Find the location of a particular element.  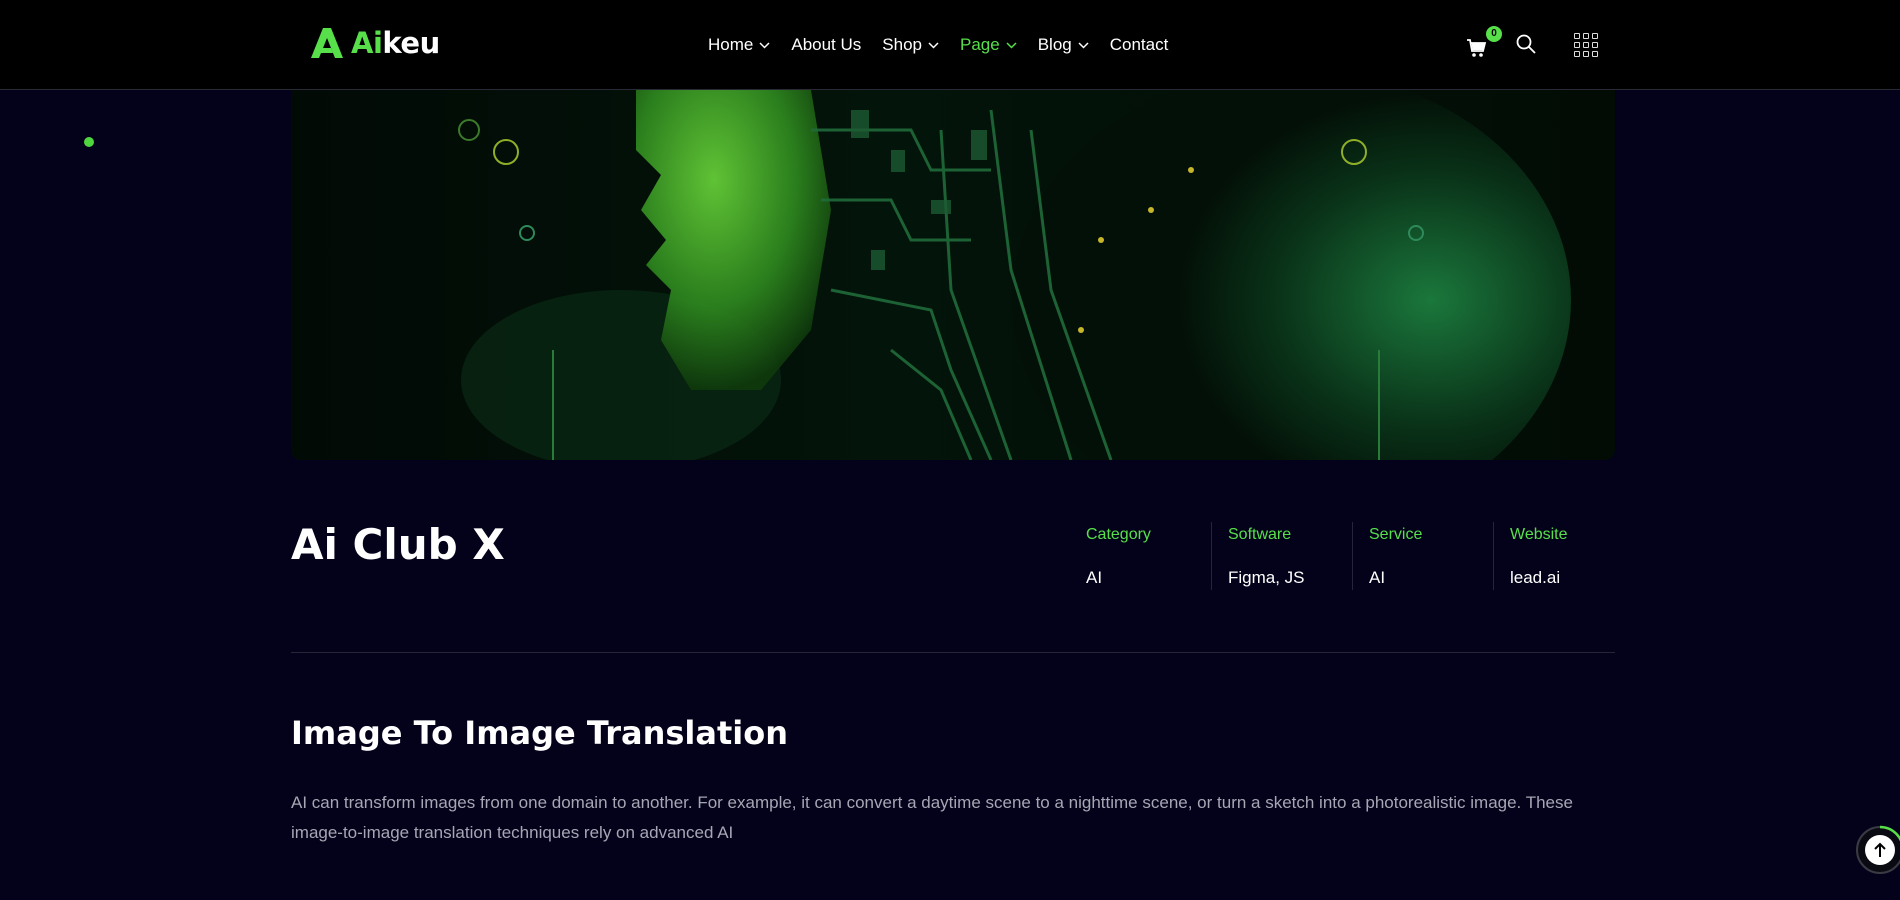

meta-software: Software Figma, JS is located at coordinates (1281, 556).